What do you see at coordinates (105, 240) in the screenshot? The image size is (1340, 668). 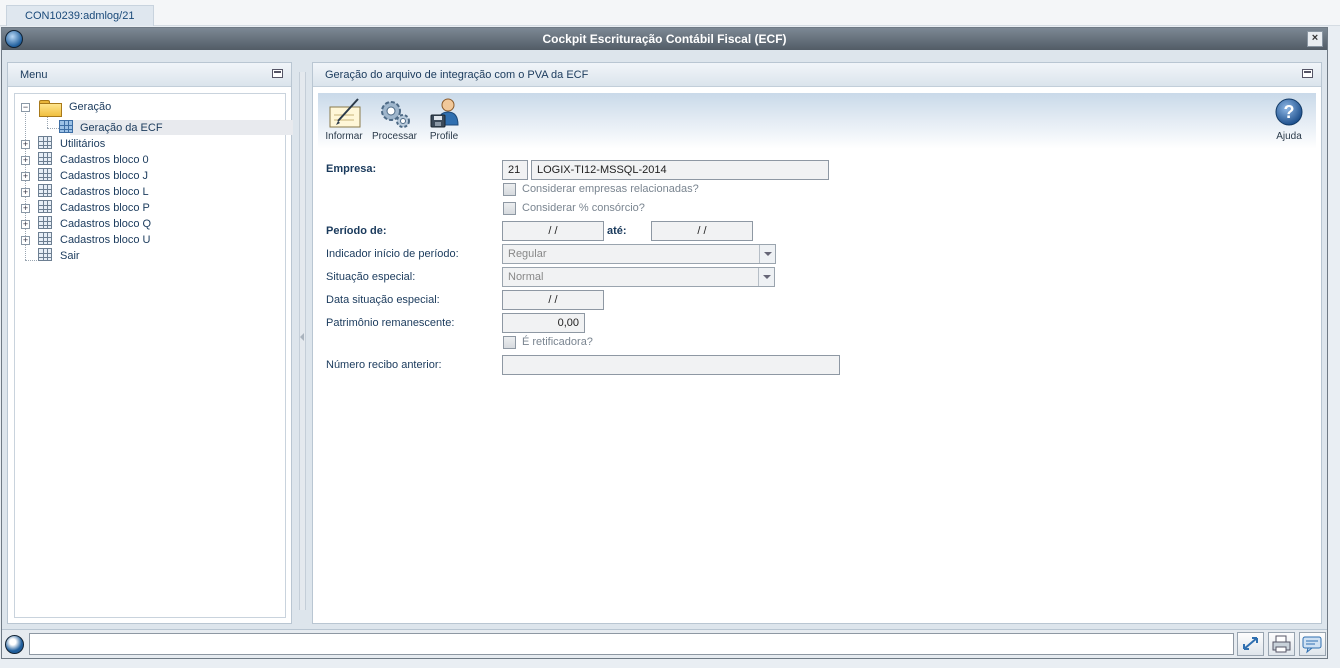 I see `sidebar-item-bloco-u: Cadastros bloco U` at bounding box center [105, 240].